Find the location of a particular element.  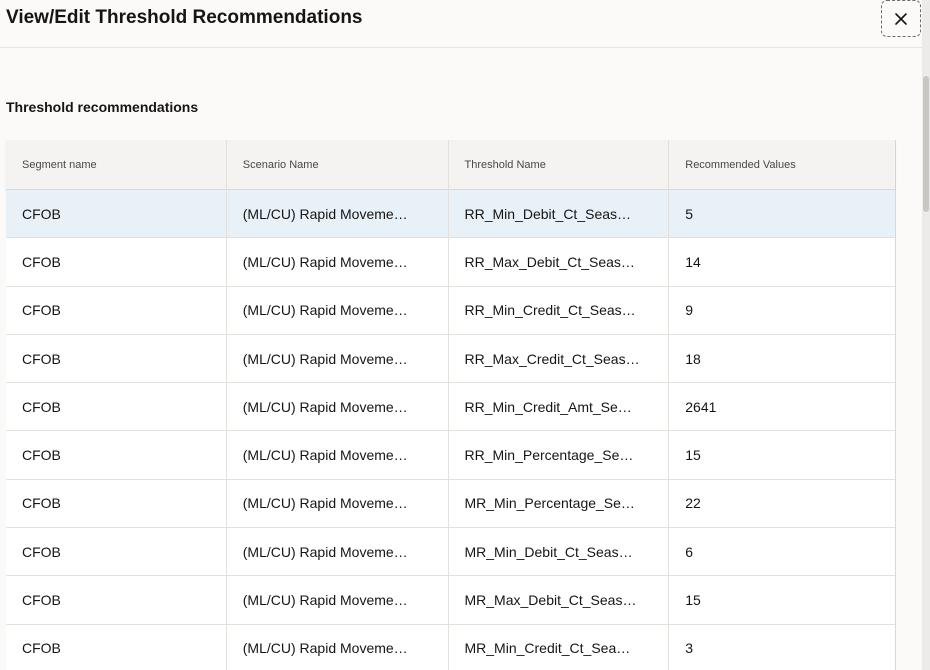

column-header-threshold-name: Threshold Name is located at coordinates (559, 165).